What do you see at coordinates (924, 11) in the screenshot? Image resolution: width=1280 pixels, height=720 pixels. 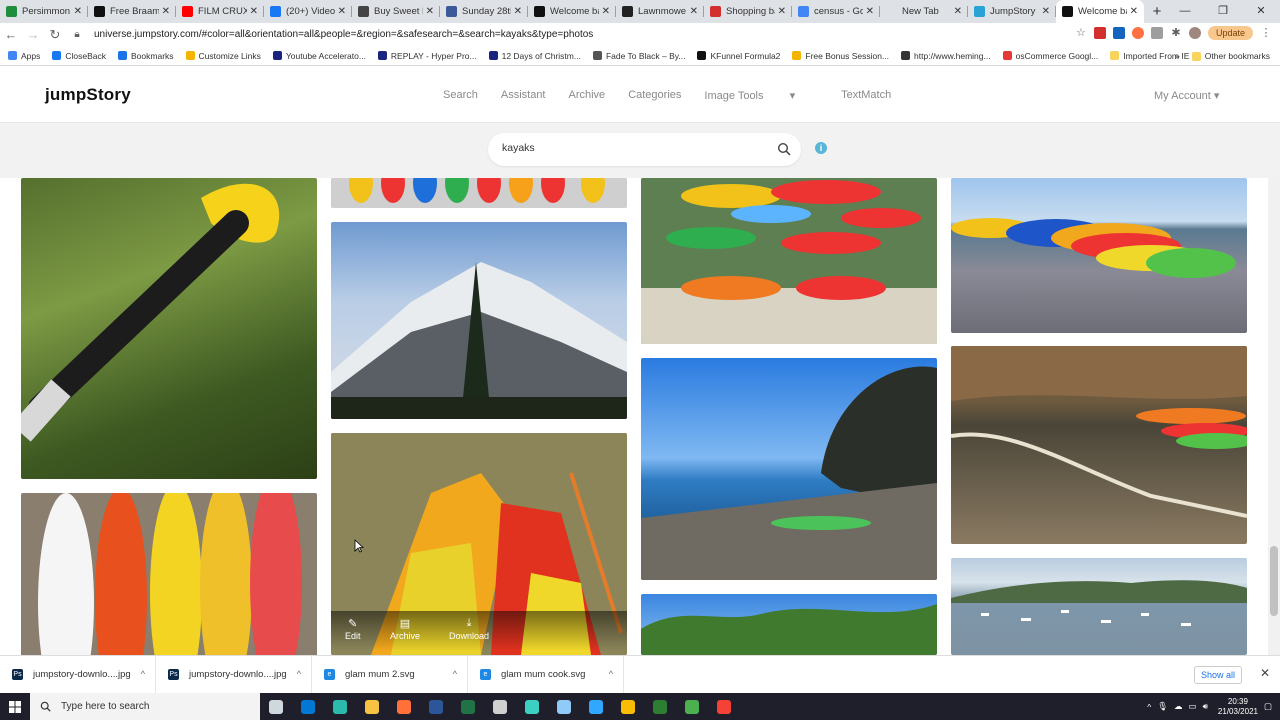 I see `browser-tab: New Tab ✕` at bounding box center [924, 11].